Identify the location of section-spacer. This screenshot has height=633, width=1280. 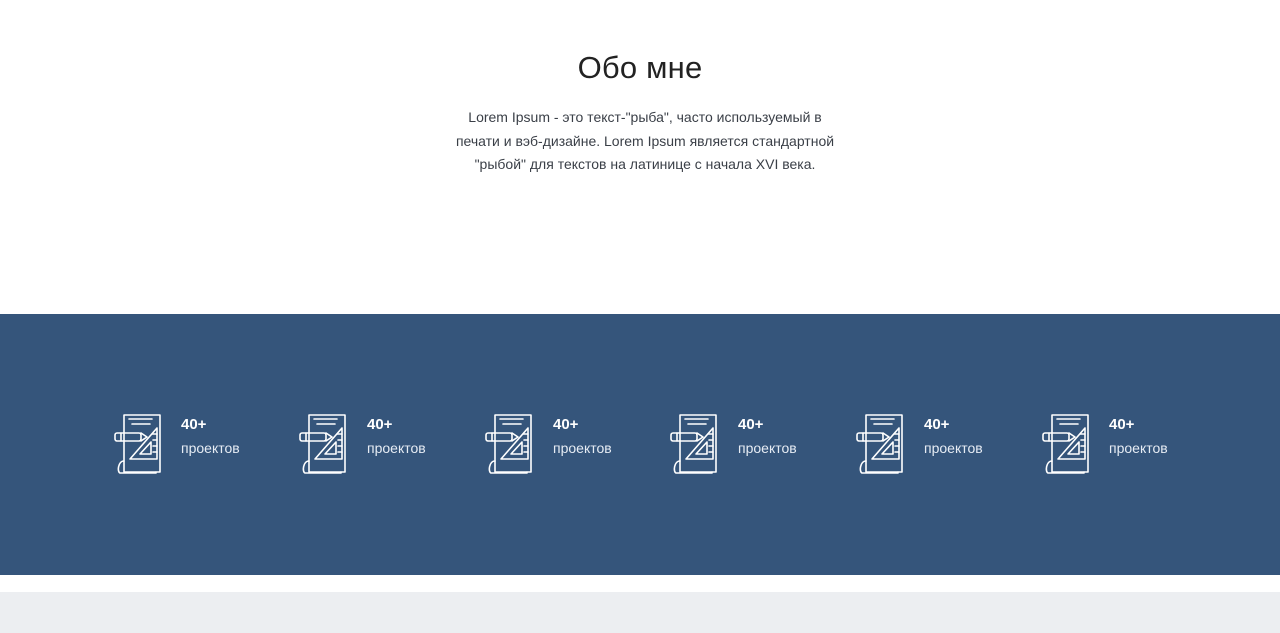
(640, 583).